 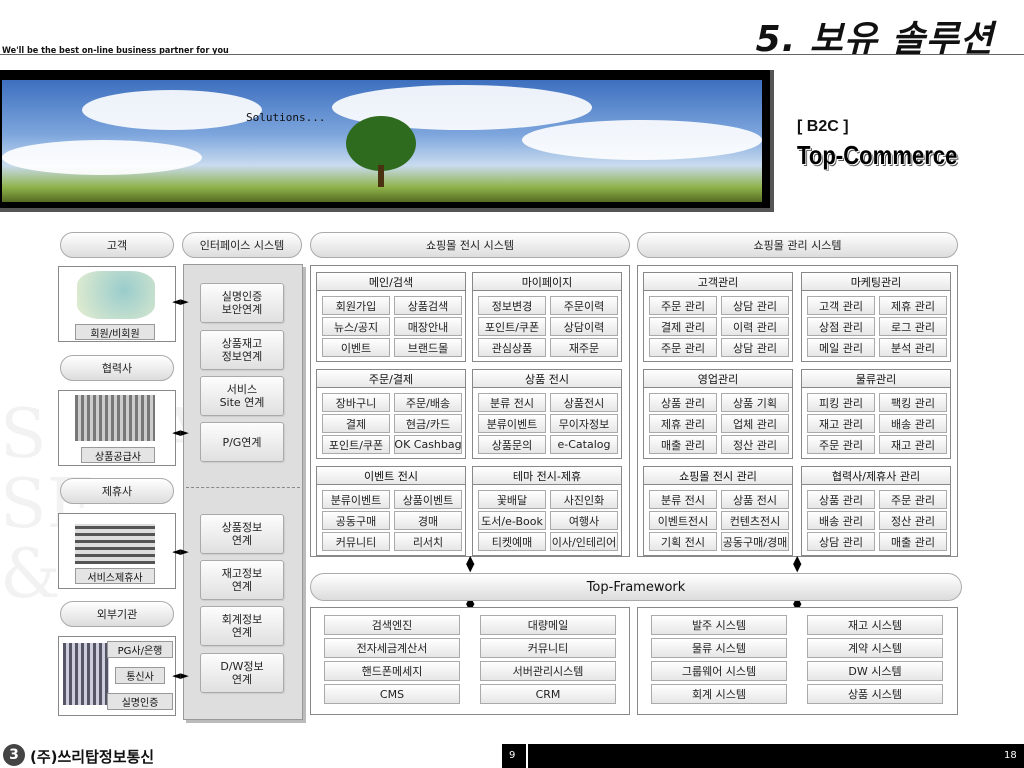 I want to click on group-item: 상품이벤트, so click(x=428, y=499).